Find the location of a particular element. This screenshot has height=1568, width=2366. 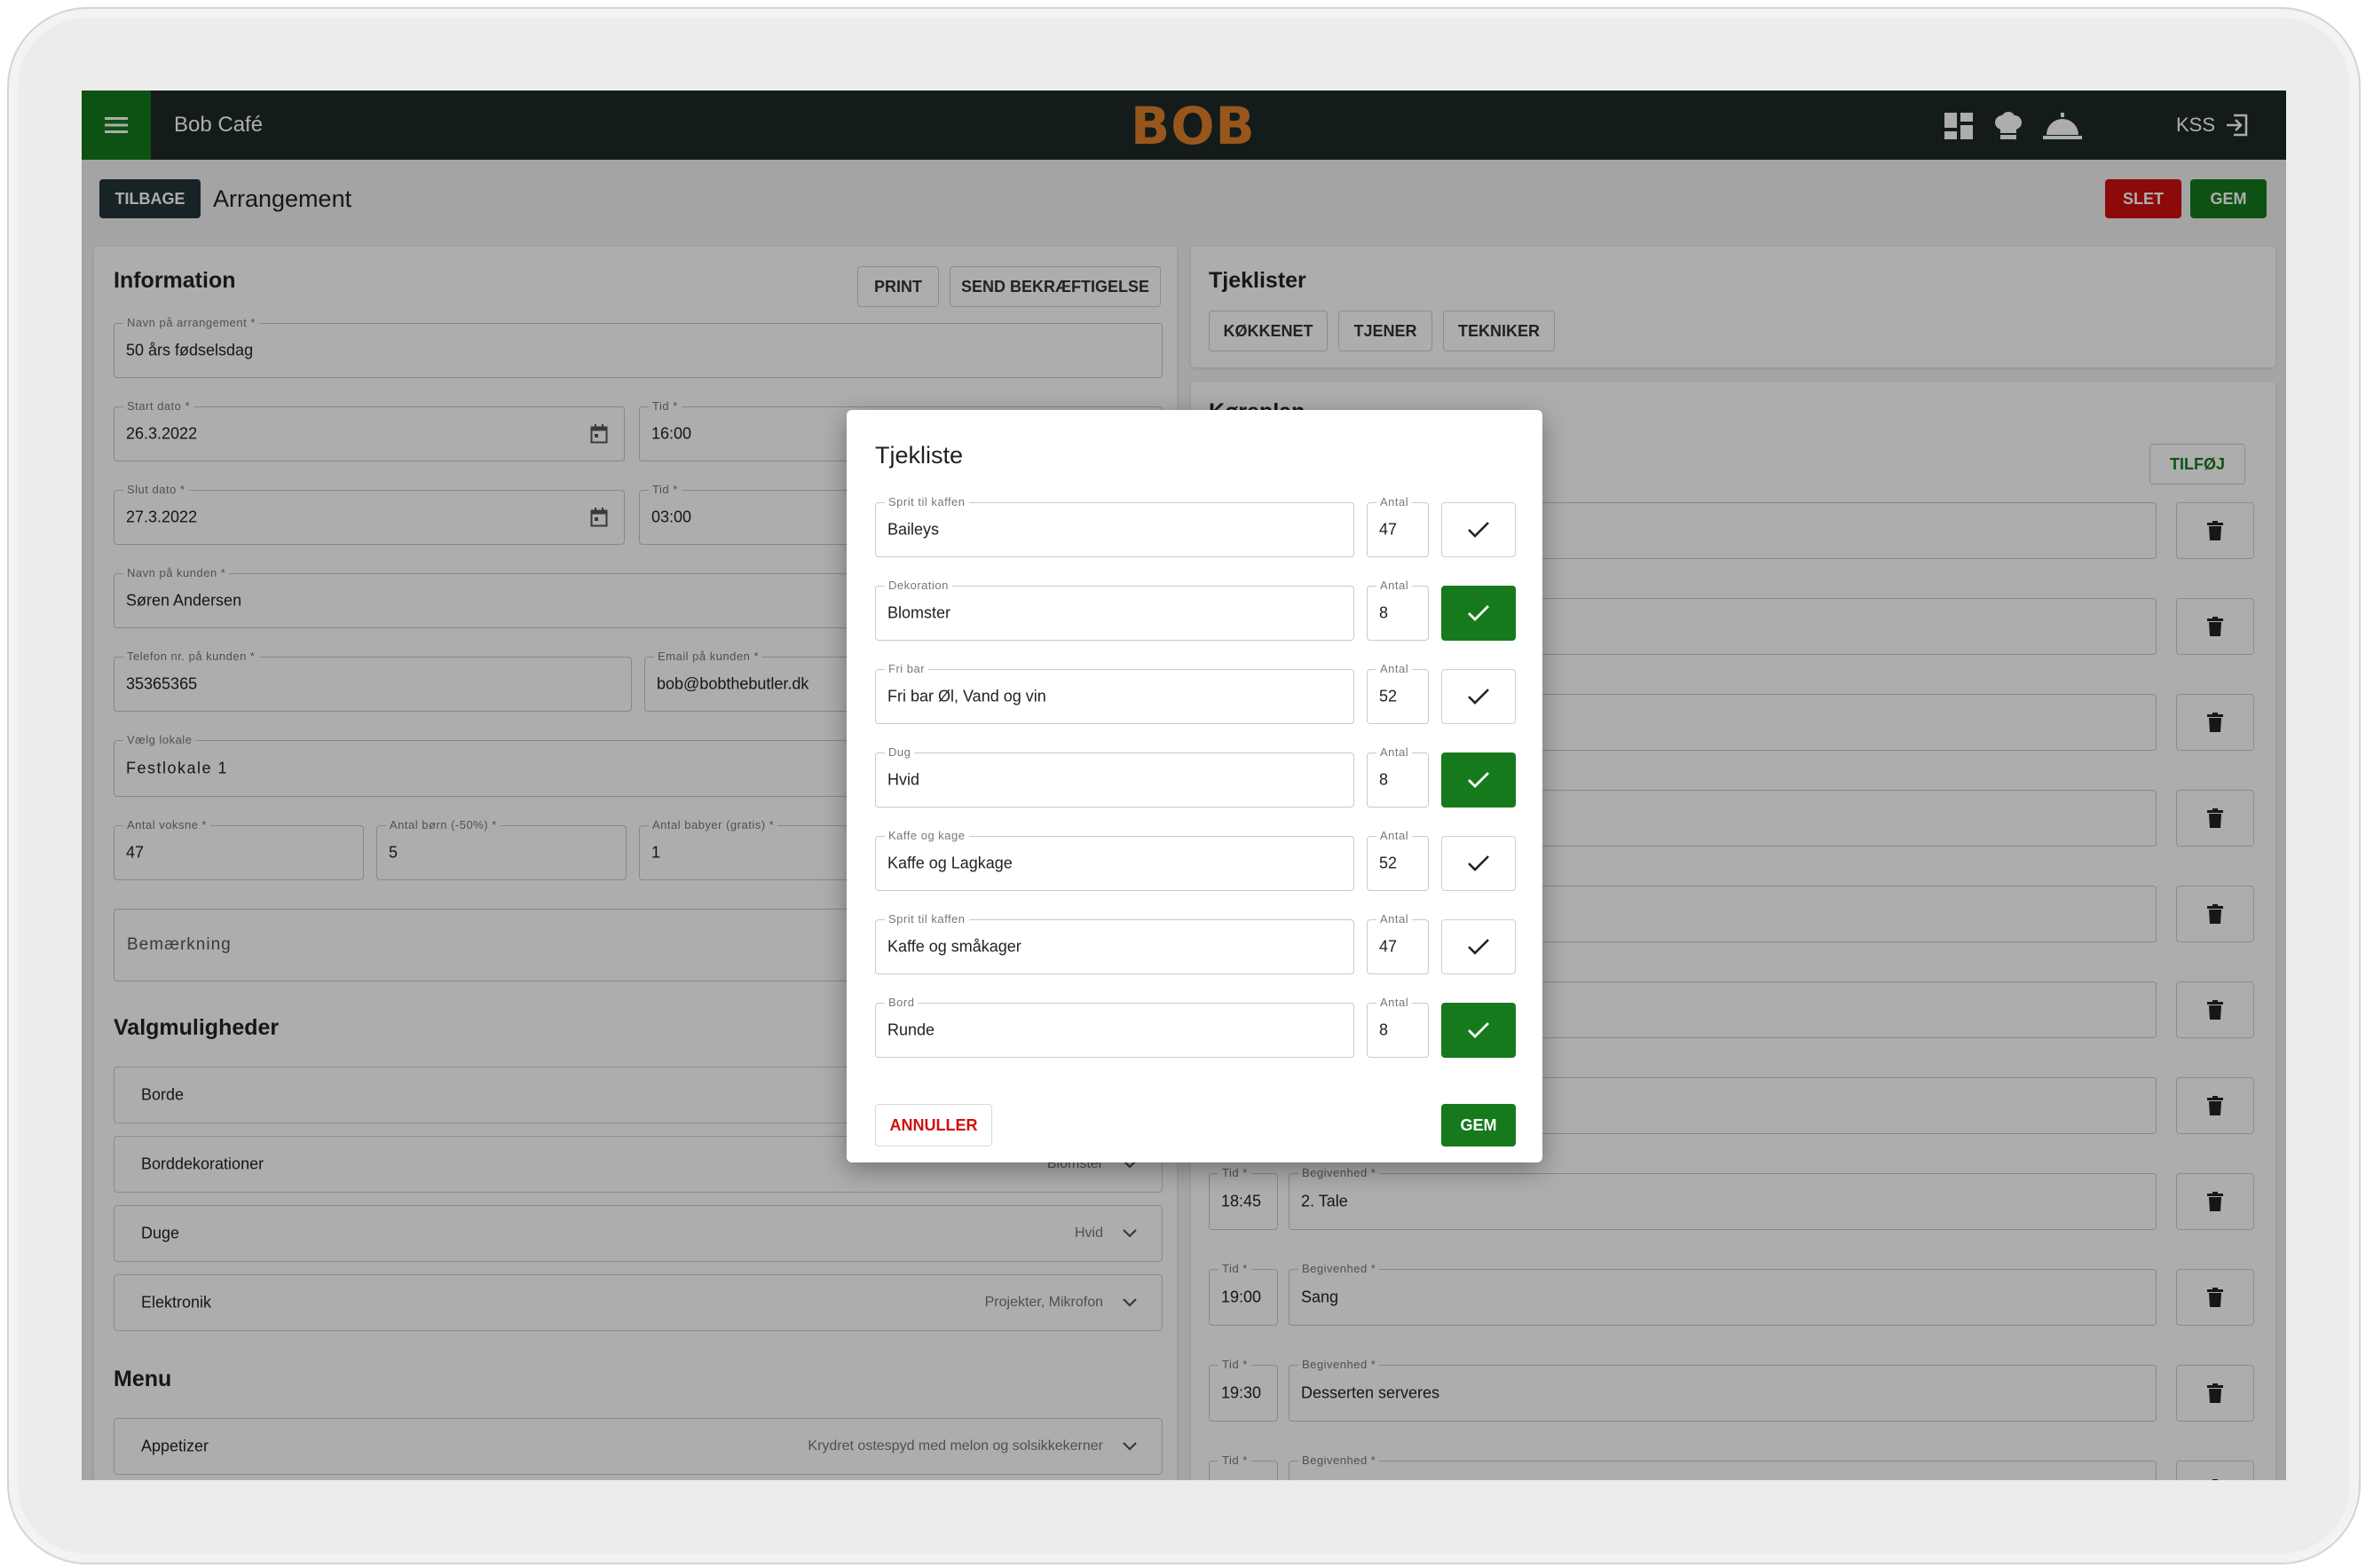

field-value: Fri bar Øl, Vand og vin is located at coordinates (967, 696).